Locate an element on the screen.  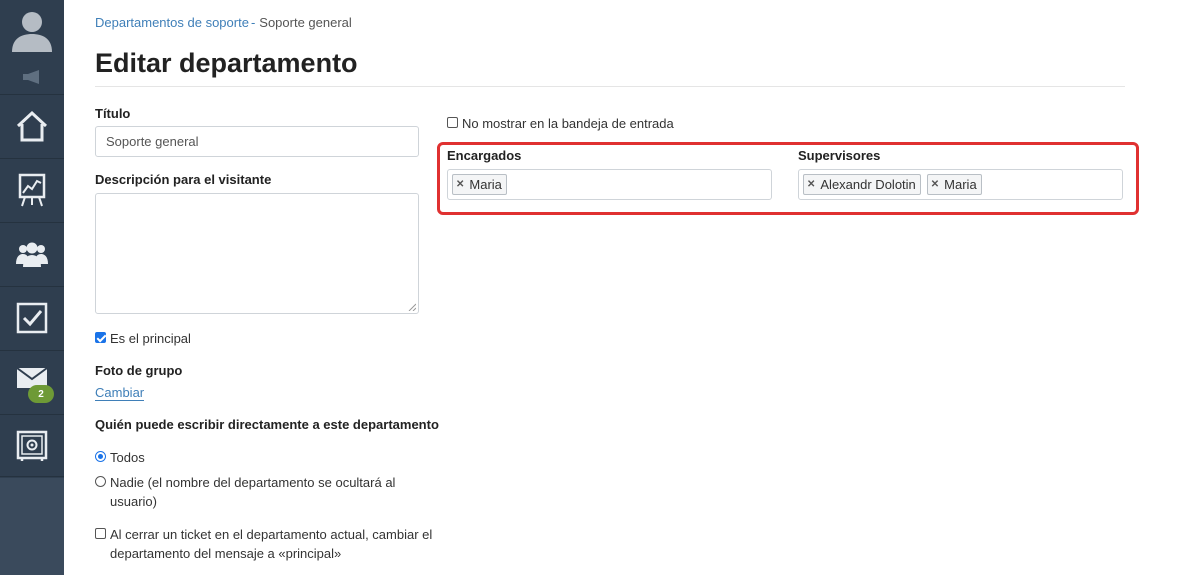
group-photo-label: Foto de grupo is located at coordinates (139, 370).